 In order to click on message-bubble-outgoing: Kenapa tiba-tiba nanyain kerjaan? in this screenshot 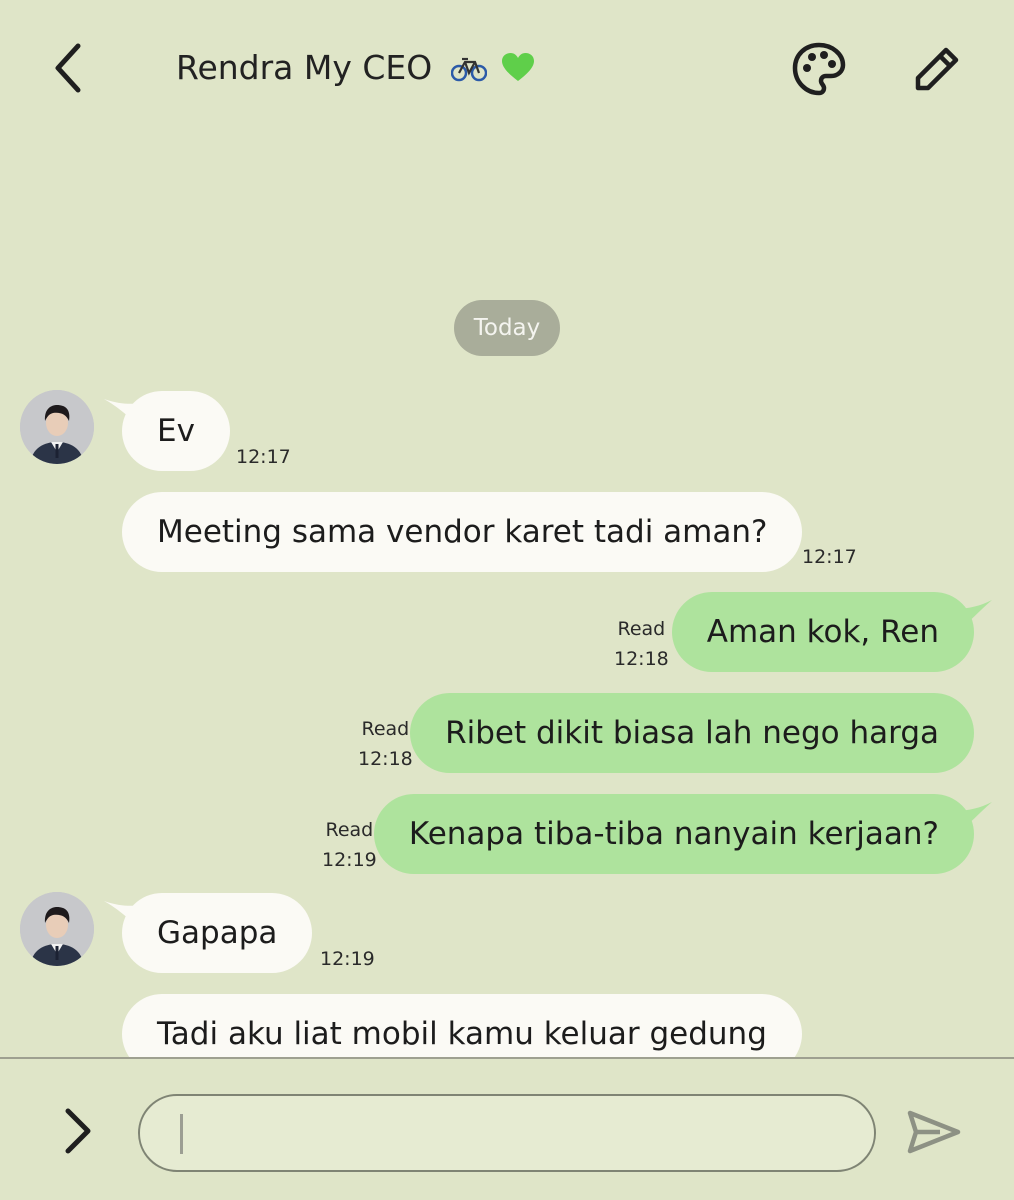, I will do `click(673, 834)`.